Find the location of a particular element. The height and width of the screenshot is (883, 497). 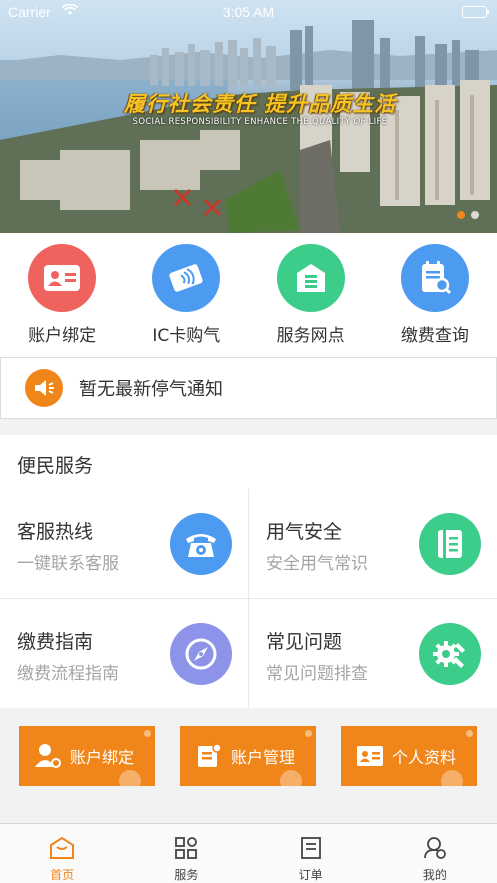

speaker-icon is located at coordinates (44, 388).